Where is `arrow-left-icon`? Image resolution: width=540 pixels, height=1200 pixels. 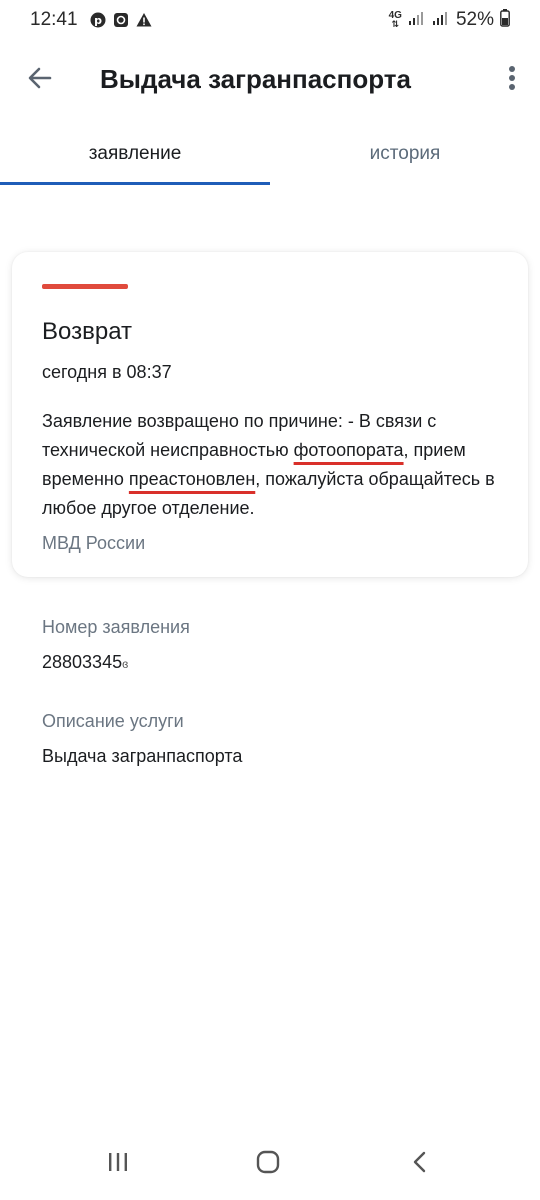 arrow-left-icon is located at coordinates (40, 80).